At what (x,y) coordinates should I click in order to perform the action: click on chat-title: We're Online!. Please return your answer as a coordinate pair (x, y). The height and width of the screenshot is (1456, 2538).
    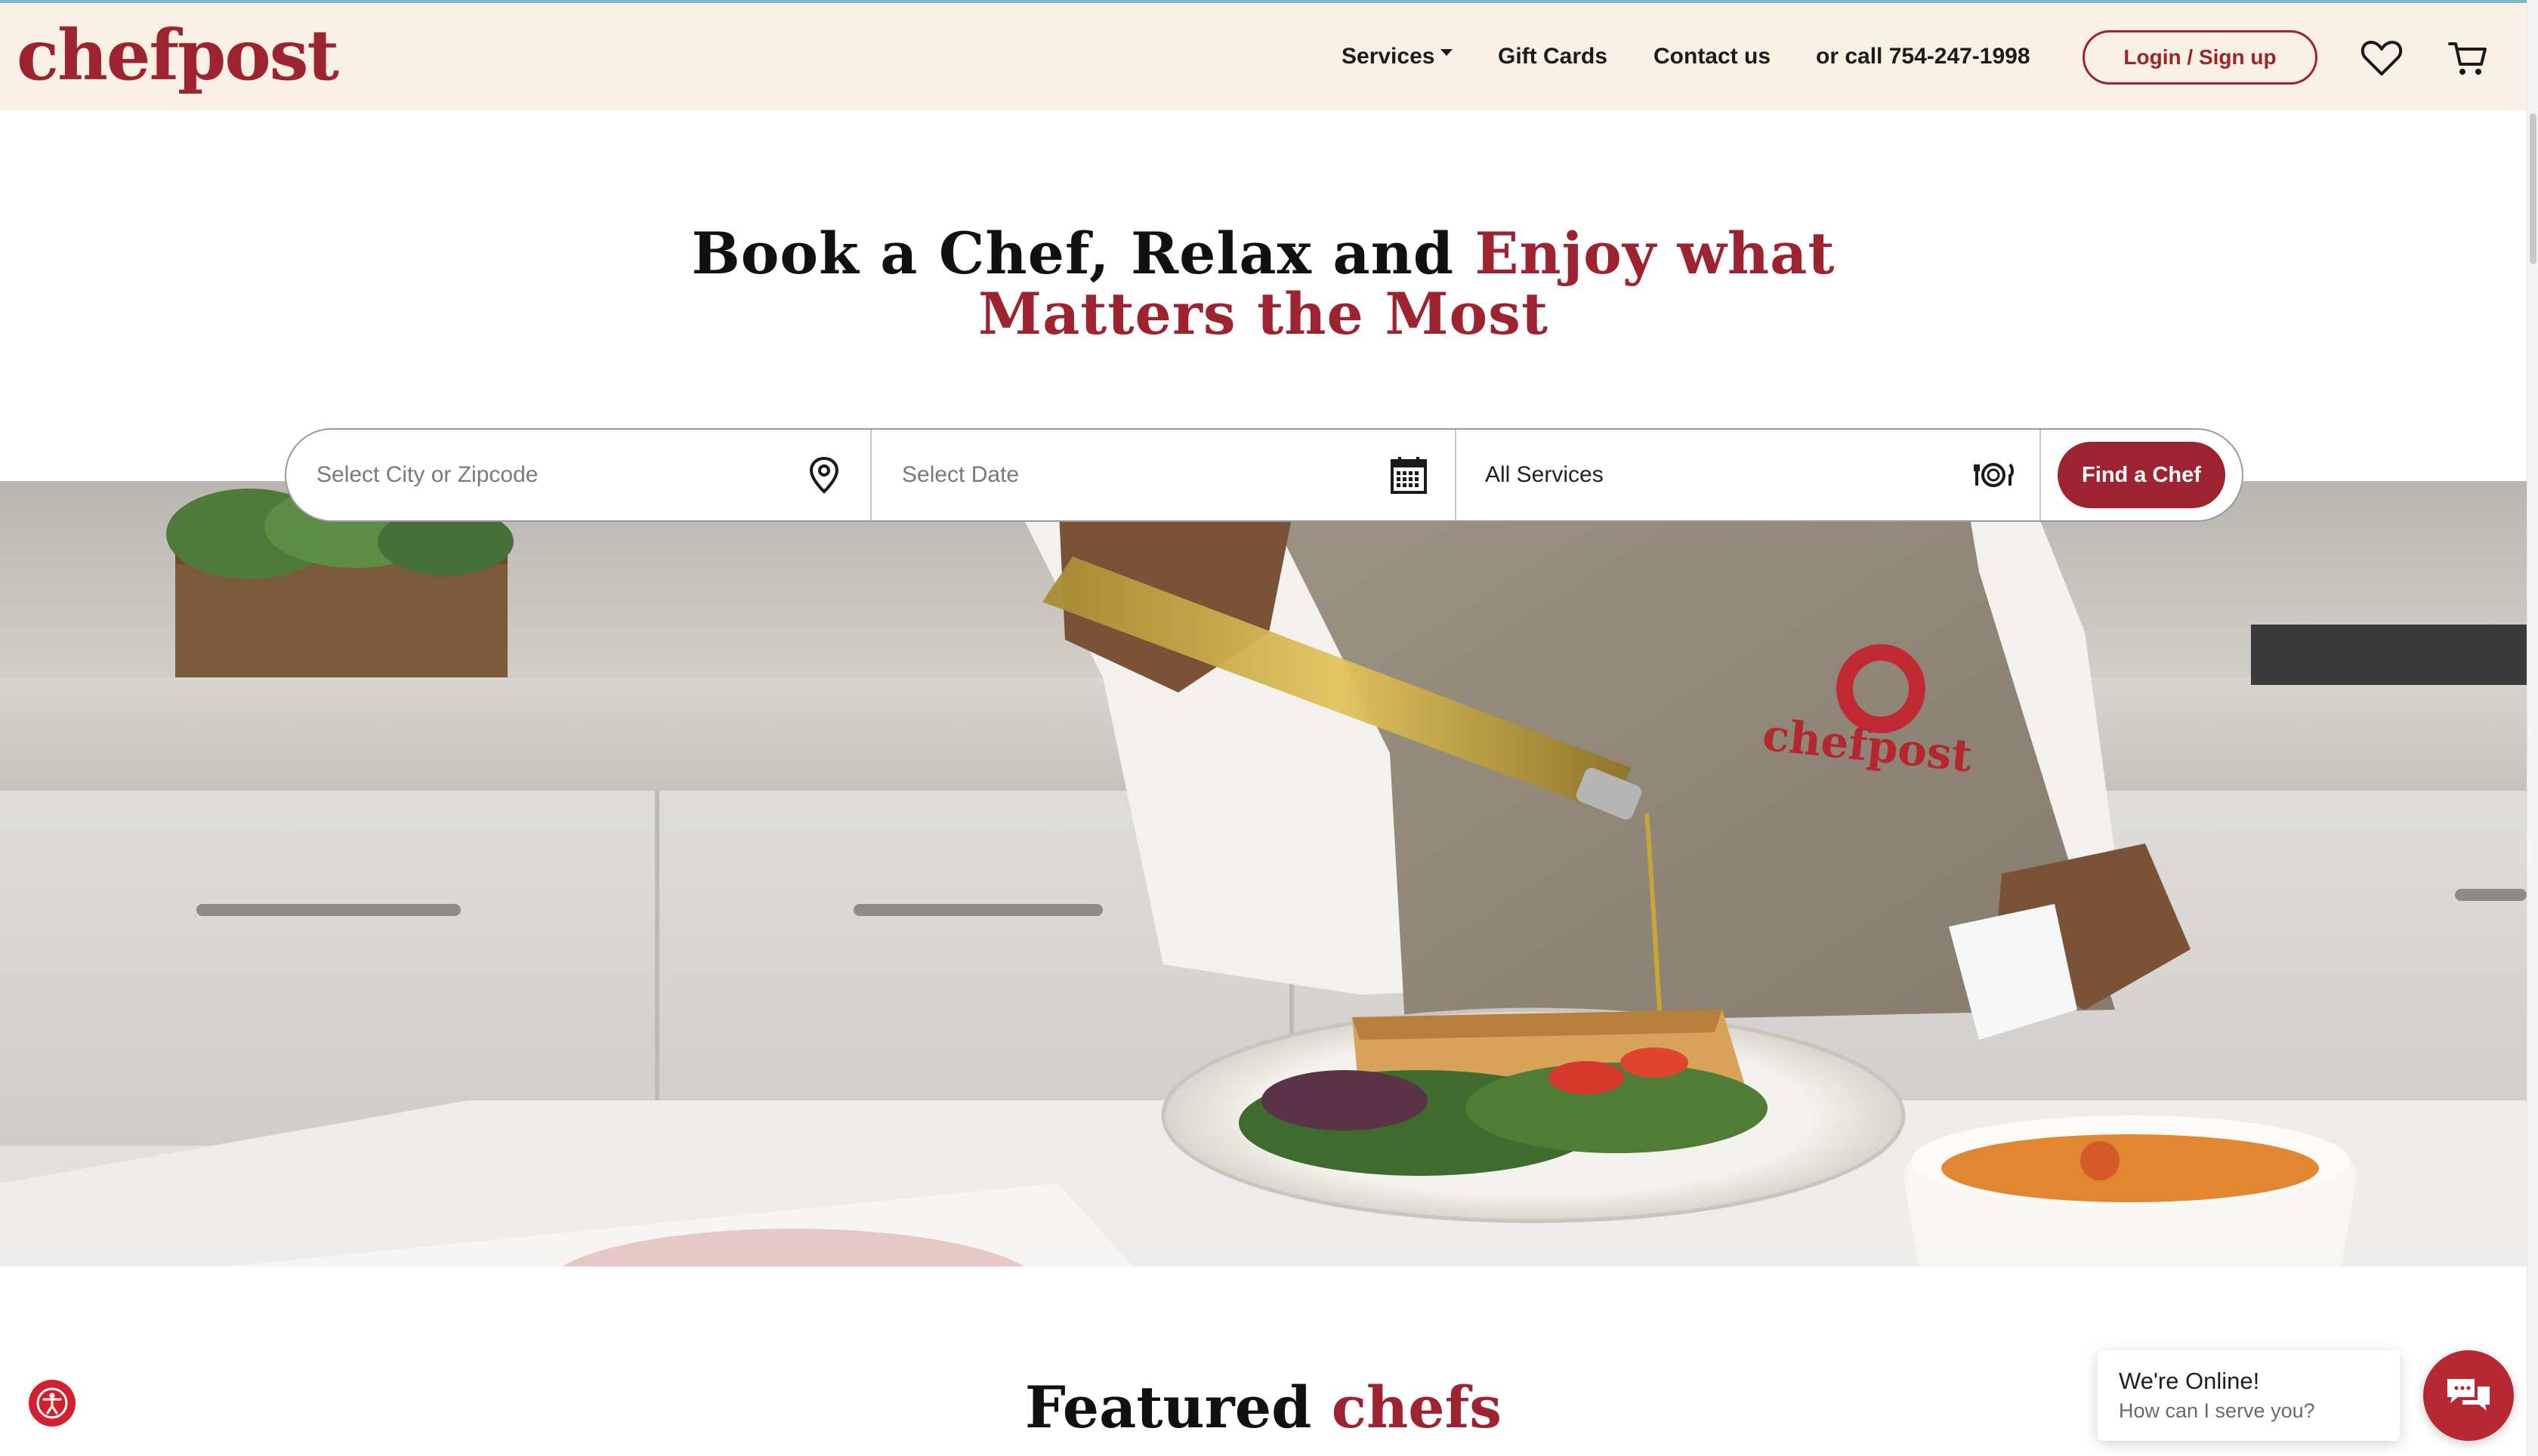
    Looking at the image, I should click on (2189, 1381).